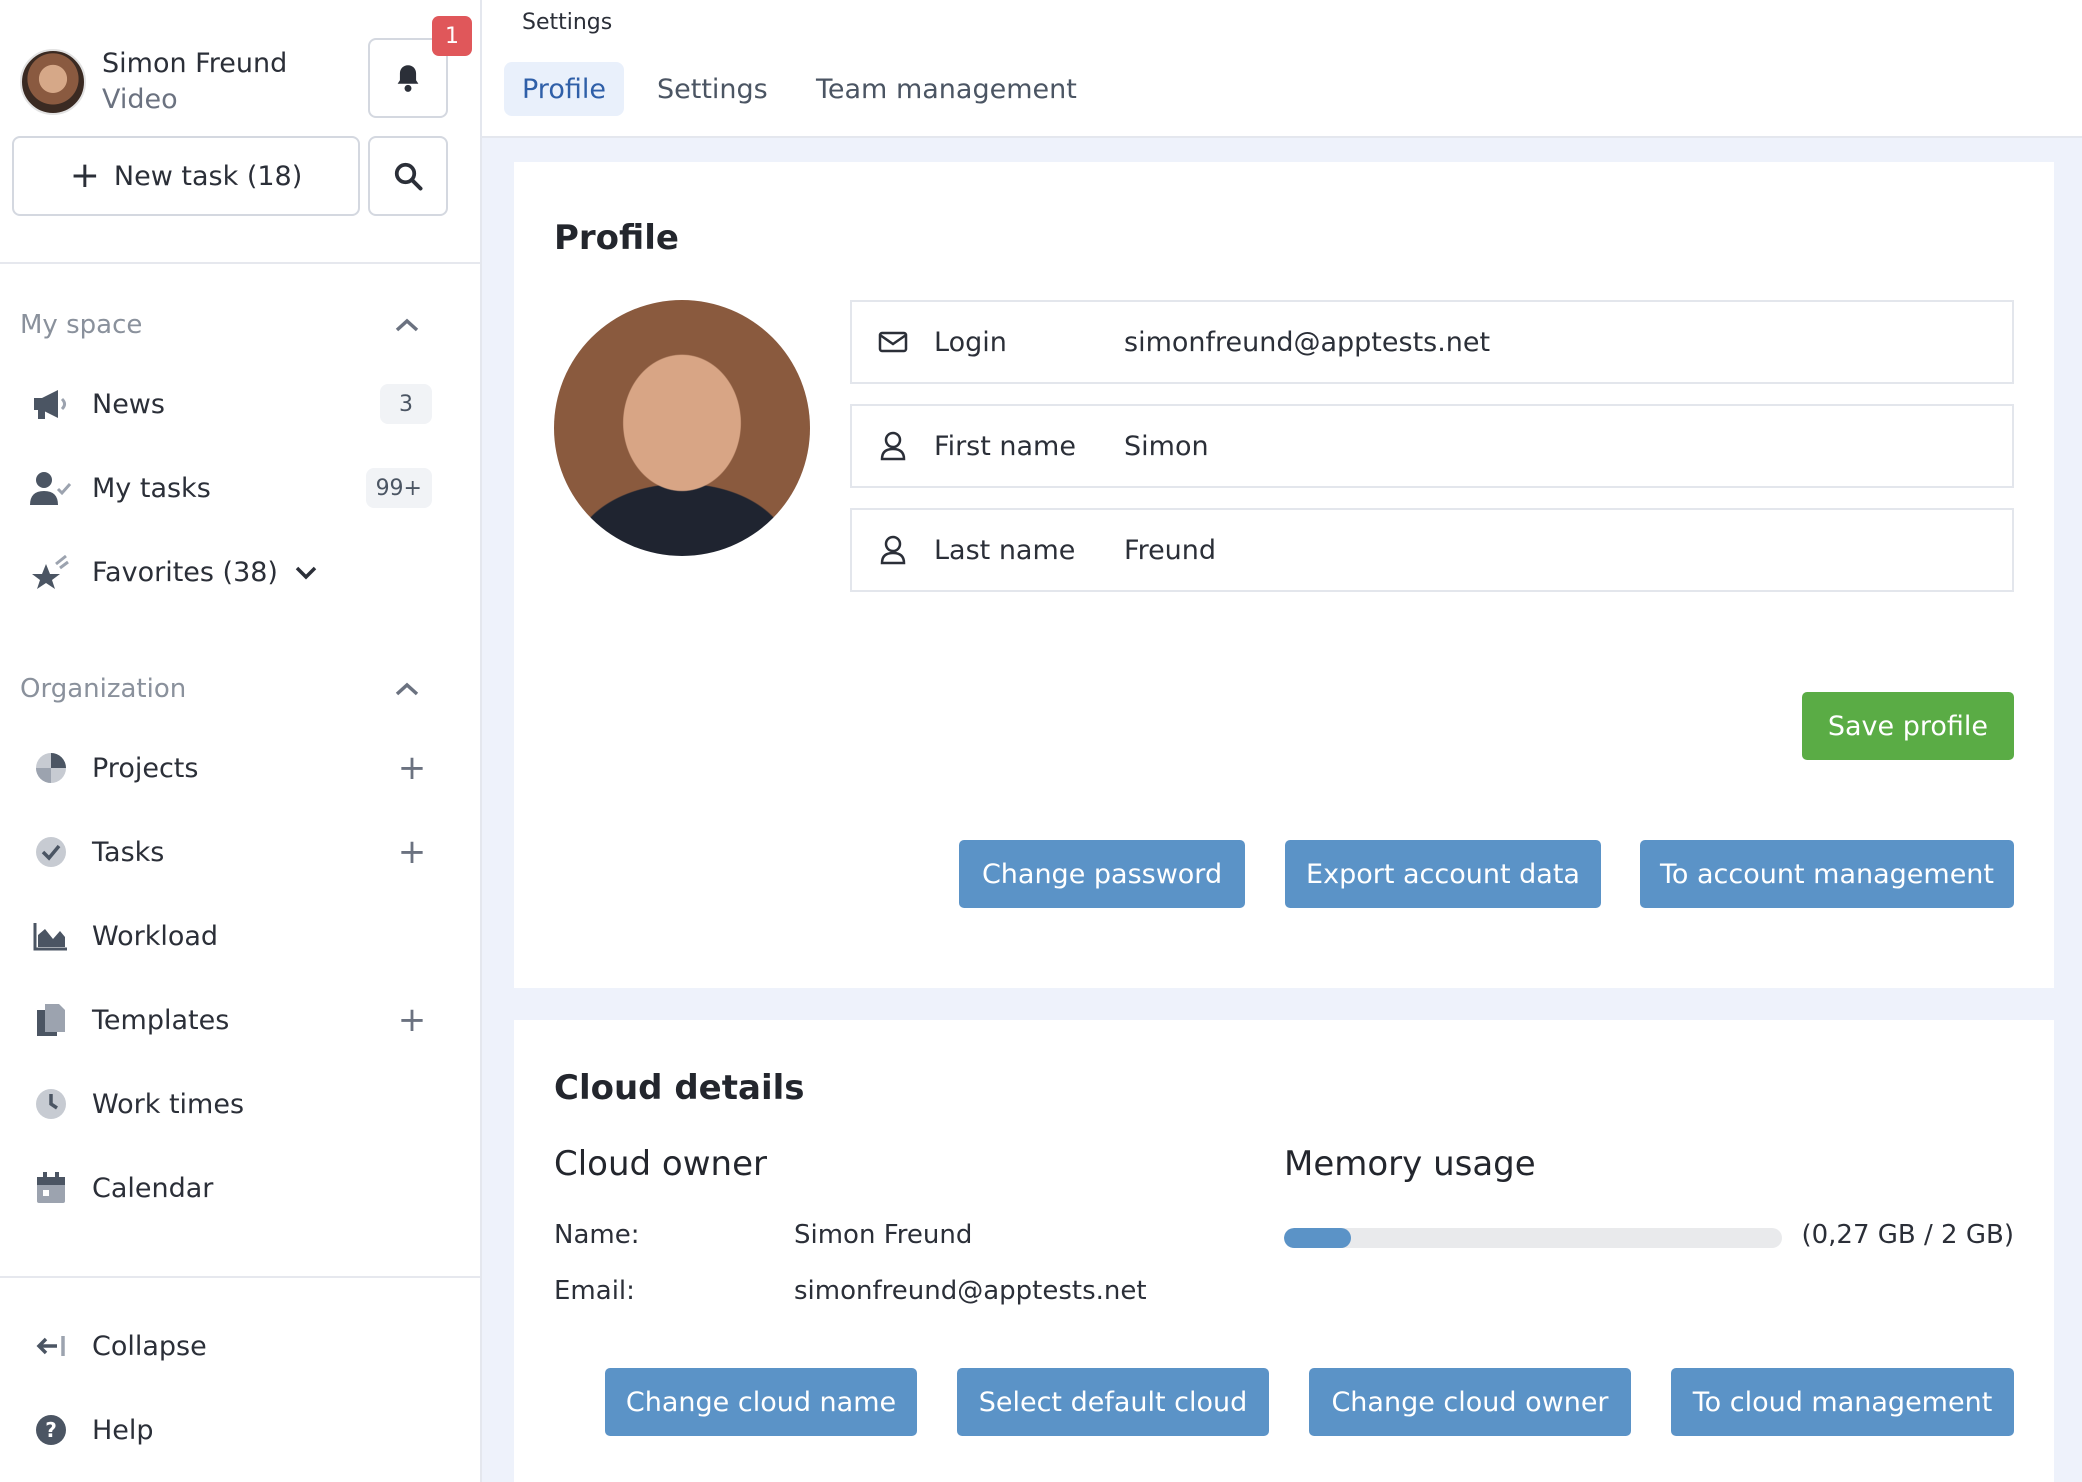 This screenshot has height=1482, width=2082. What do you see at coordinates (231, 936) in the screenshot?
I see `sidebar-item-workload: Workload` at bounding box center [231, 936].